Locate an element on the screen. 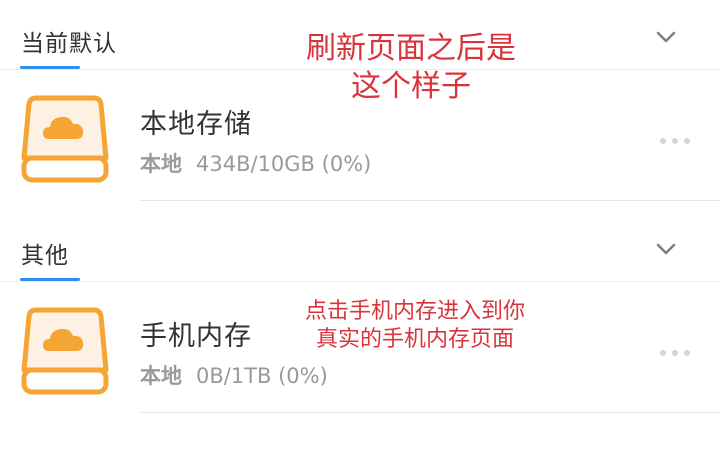 The image size is (720, 464). annotation-line: 点击手机内存进入到你 is located at coordinates (414, 311).